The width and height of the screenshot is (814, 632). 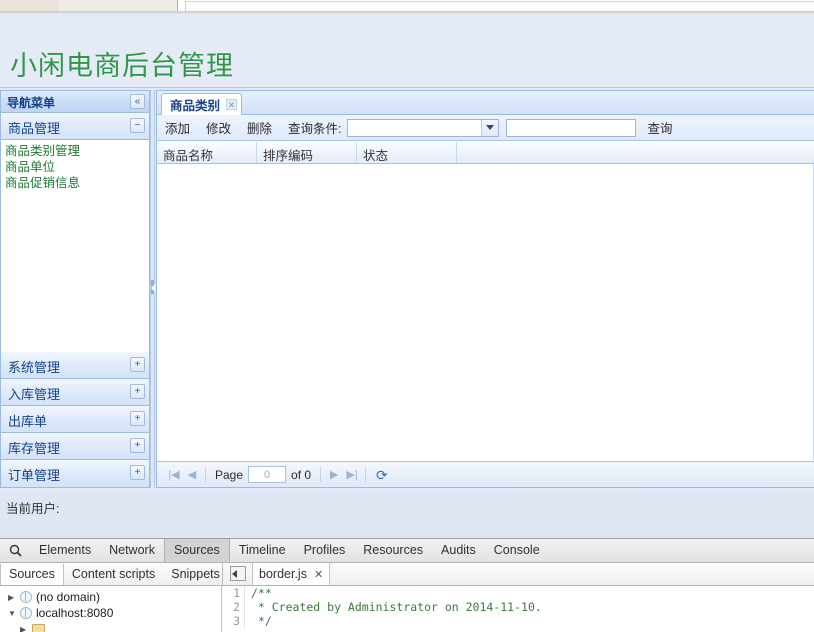 I want to click on sidebar-collapse-icon: «, so click(x=137, y=101).